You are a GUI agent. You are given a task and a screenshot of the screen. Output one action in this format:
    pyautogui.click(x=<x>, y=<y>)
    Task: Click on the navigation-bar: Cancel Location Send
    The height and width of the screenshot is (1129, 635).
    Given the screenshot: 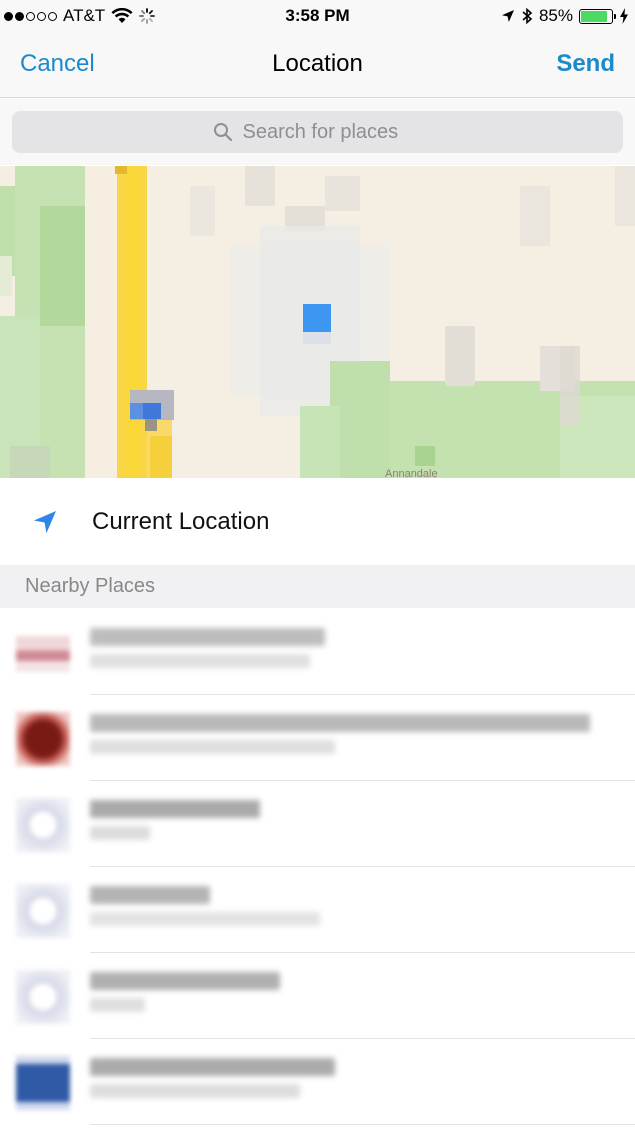 What is the action you would take?
    pyautogui.click(x=317, y=66)
    